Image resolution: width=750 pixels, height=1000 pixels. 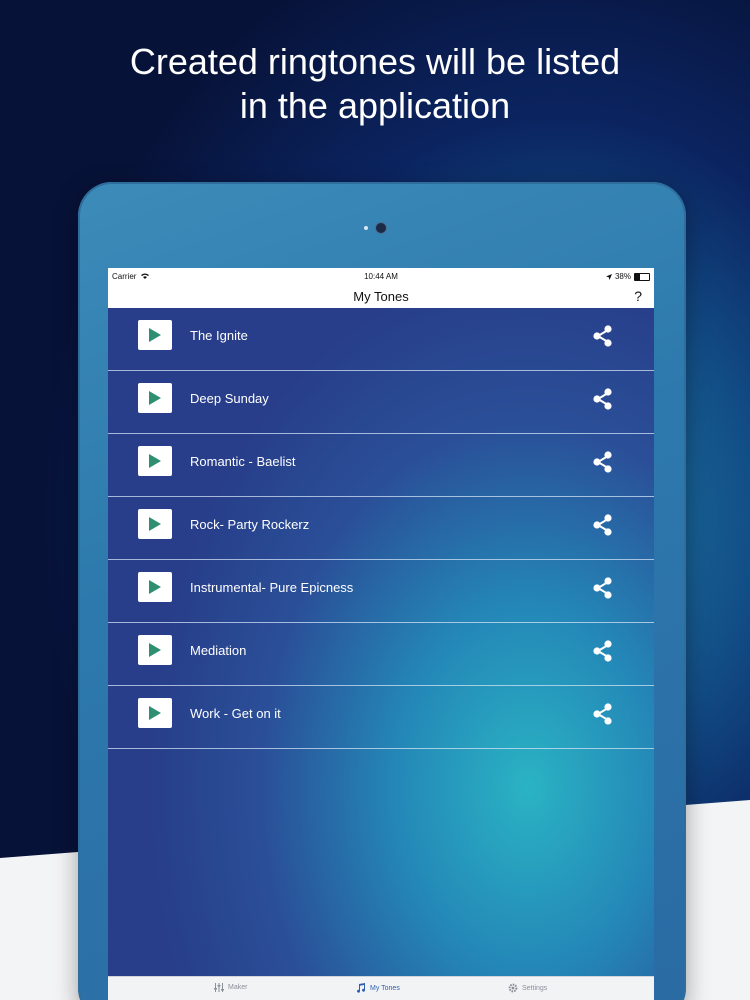 What do you see at coordinates (361, 988) in the screenshot?
I see `music-note-icon` at bounding box center [361, 988].